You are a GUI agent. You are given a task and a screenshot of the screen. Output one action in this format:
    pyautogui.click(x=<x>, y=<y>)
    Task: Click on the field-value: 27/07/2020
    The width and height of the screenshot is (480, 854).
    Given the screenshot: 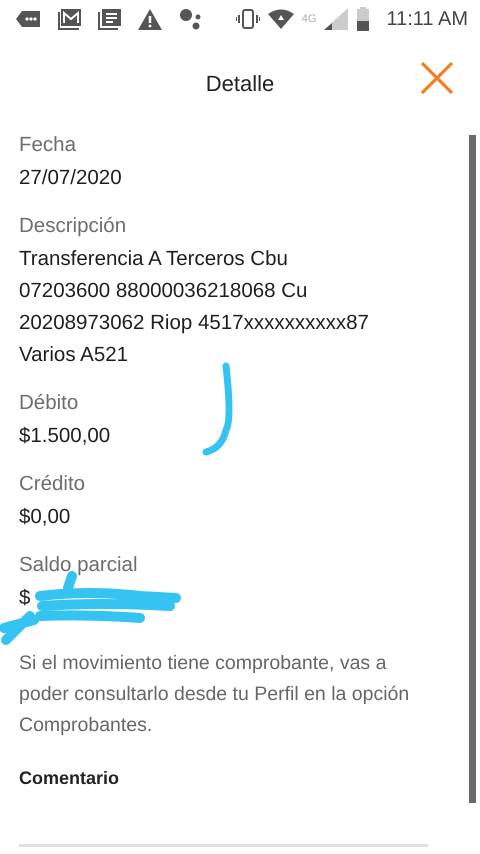 What is the action you would take?
    pyautogui.click(x=70, y=178)
    